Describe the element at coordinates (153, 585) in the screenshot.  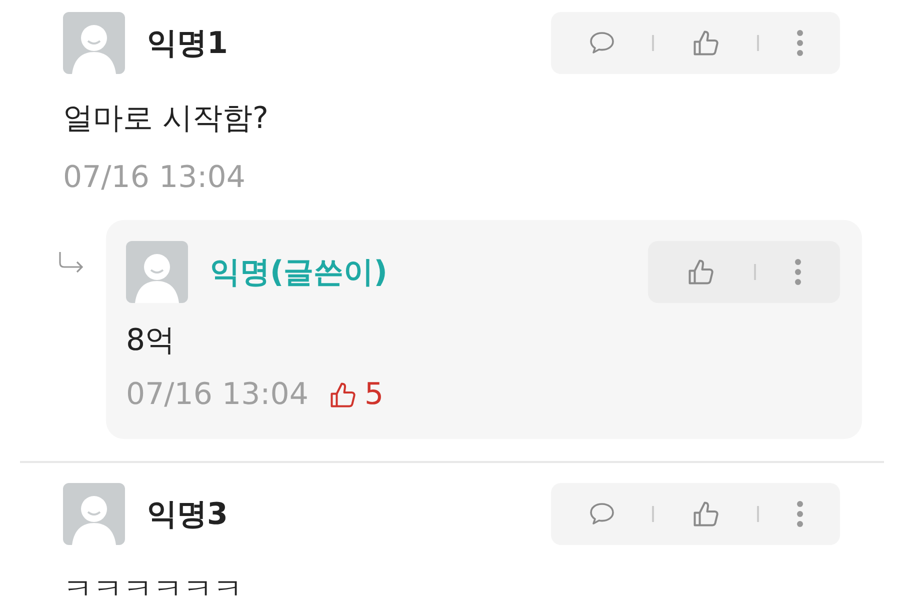
I see `comment-text: ㅋㅋㅋㅋㅋㅋ` at that location.